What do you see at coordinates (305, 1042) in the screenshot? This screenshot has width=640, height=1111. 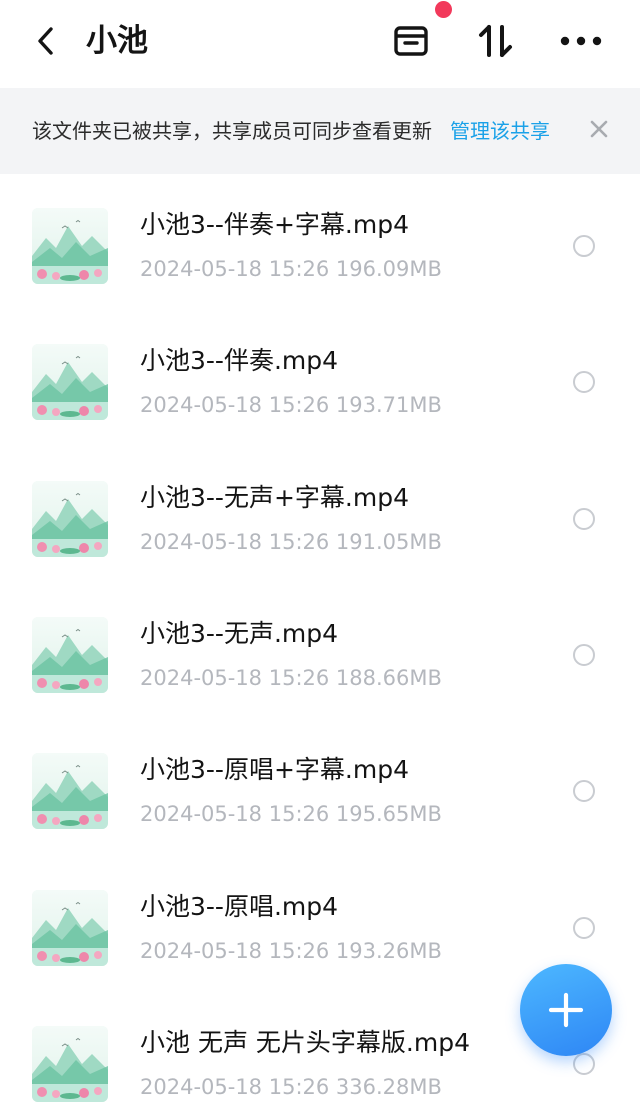 I see `file-name: 小池 无声 无片头字幕版.mp4` at bounding box center [305, 1042].